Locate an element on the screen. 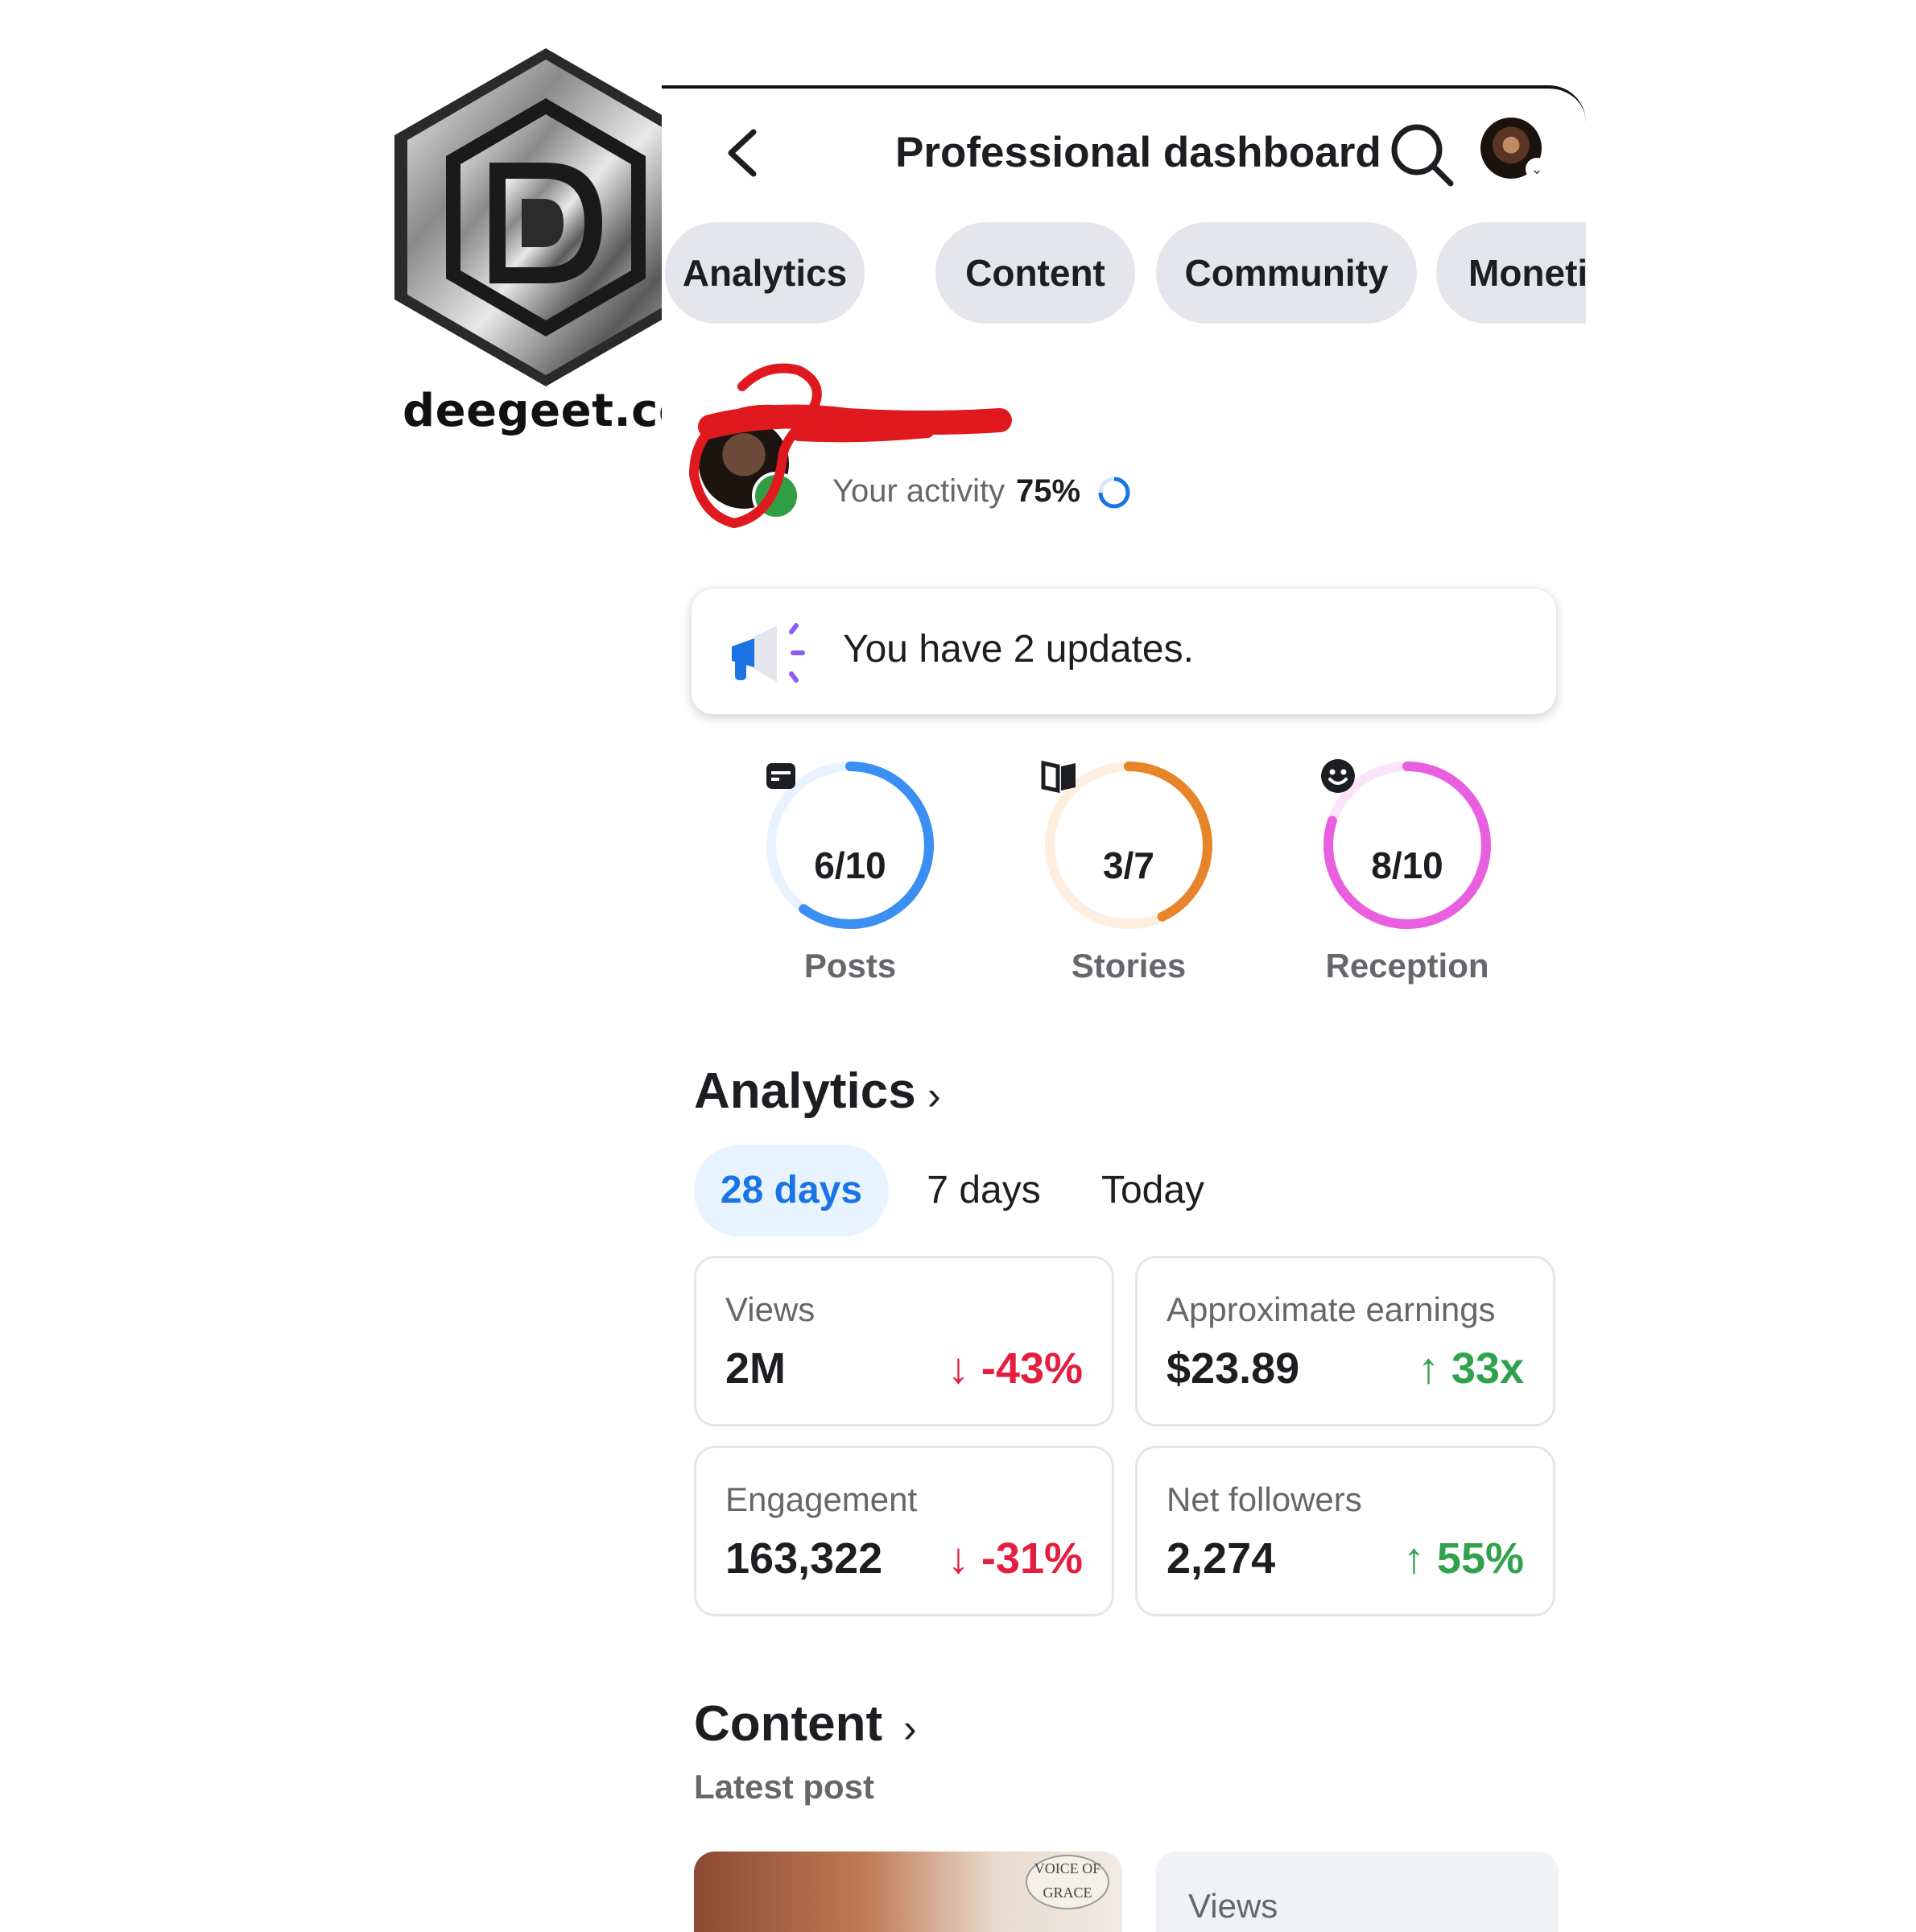 This screenshot has height=1932, width=1916. updates-banner: You have 2 updates. is located at coordinates (1124, 651).